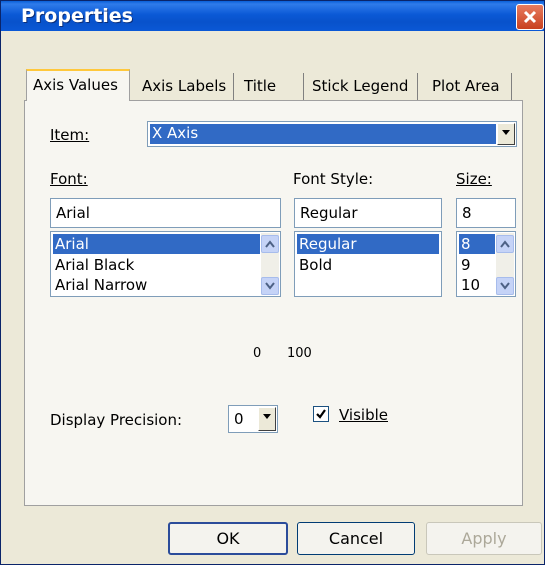  Describe the element at coordinates (270, 244) in the screenshot. I see `font-scroll-up-button` at that location.